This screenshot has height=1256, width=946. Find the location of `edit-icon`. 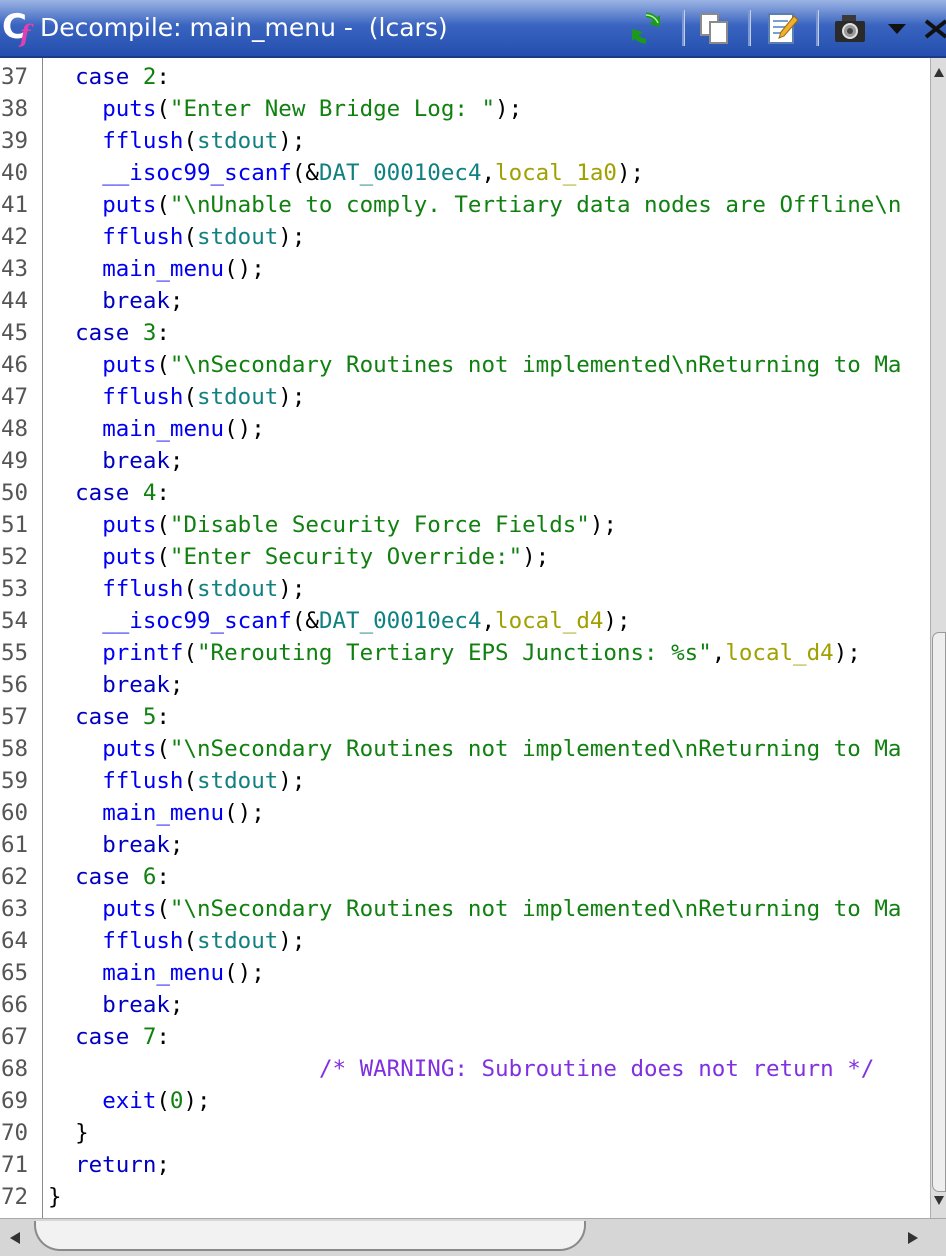

edit-icon is located at coordinates (782, 28).